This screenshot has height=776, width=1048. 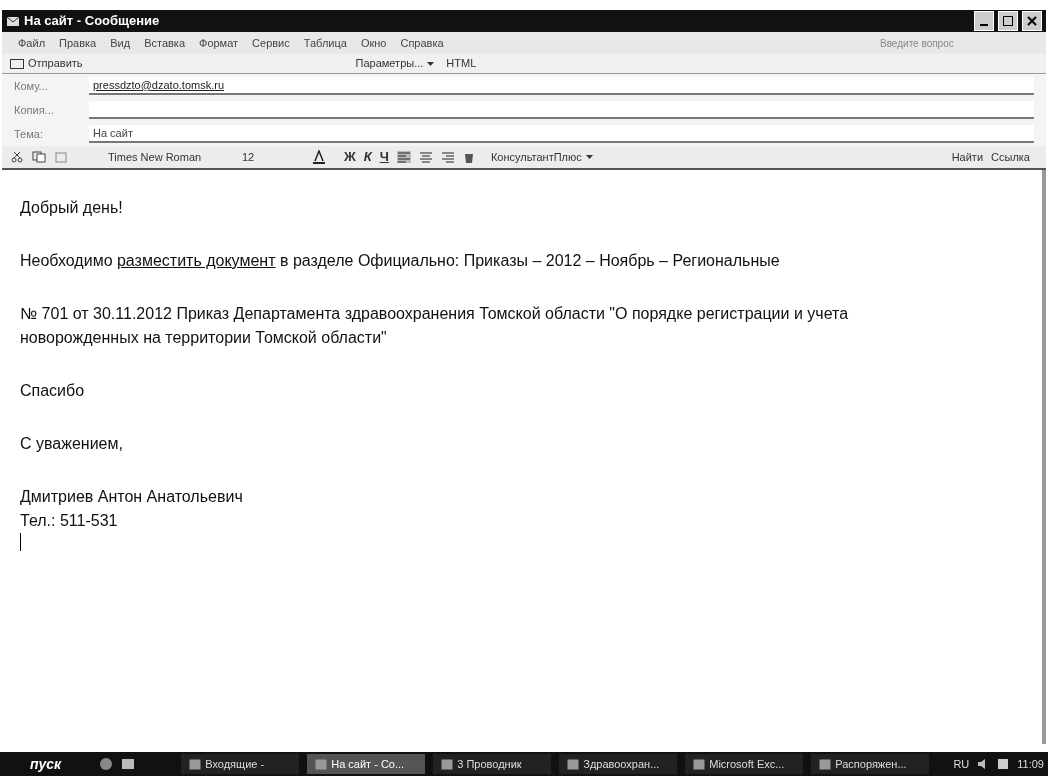 I want to click on restore-button, so click(x=1008, y=21).